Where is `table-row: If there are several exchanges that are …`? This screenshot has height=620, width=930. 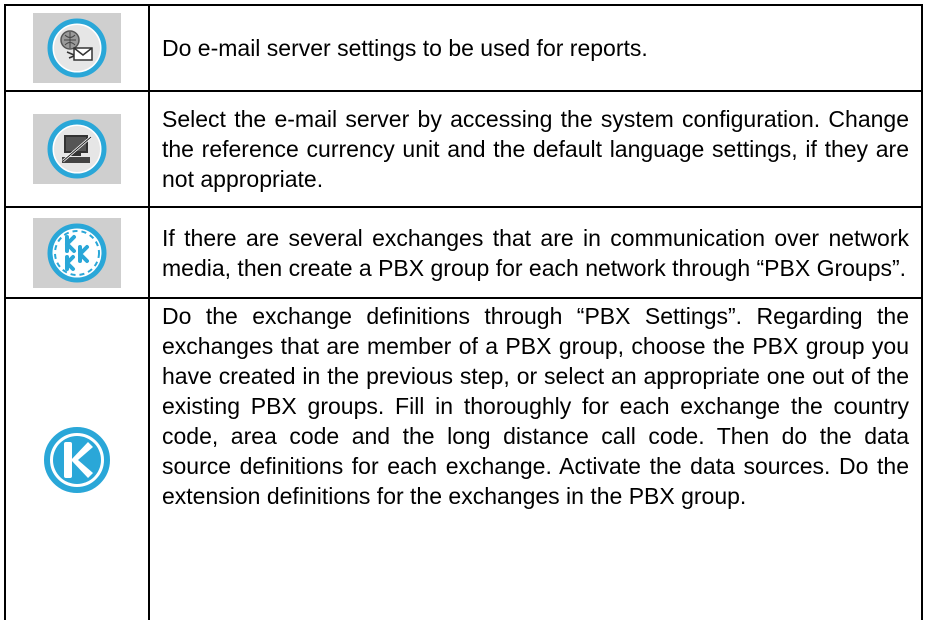 table-row: If there are several exchanges that are … is located at coordinates (463, 252).